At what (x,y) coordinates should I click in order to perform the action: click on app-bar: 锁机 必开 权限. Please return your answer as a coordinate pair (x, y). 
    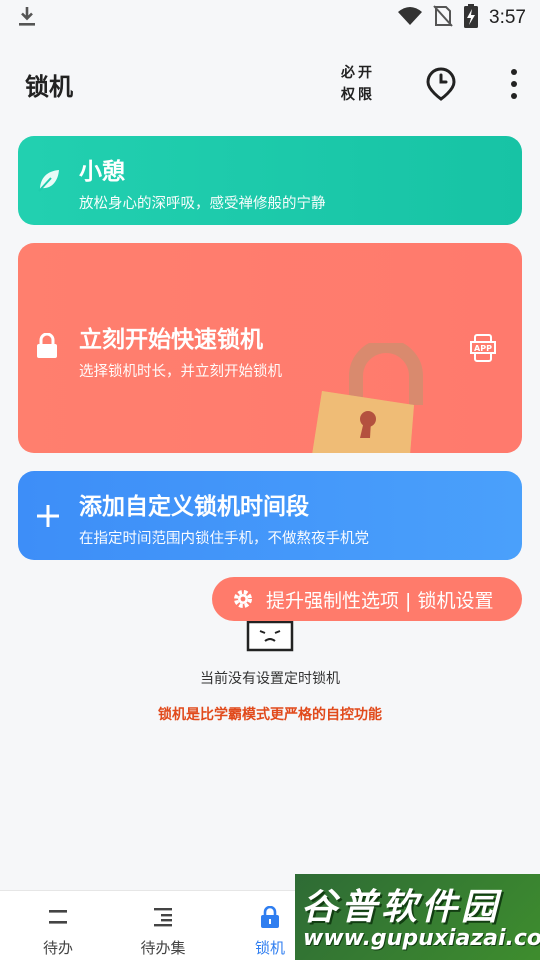
    Looking at the image, I should click on (270, 84).